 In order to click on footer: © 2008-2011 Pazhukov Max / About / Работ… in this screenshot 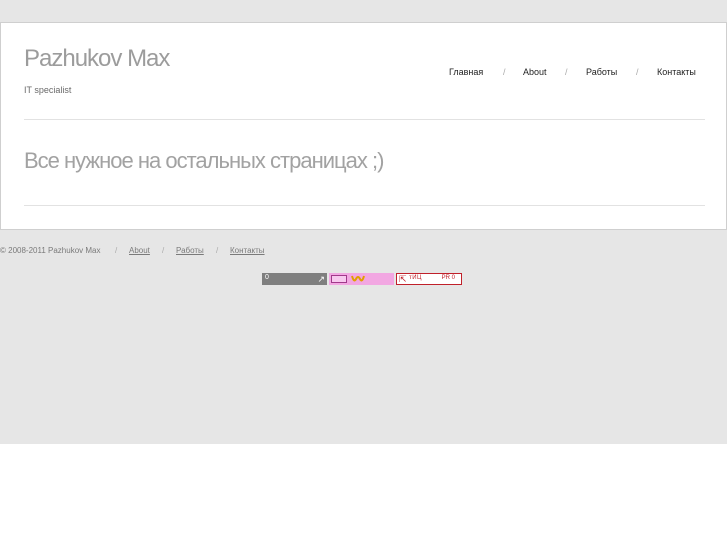, I will do `click(150, 252)`.